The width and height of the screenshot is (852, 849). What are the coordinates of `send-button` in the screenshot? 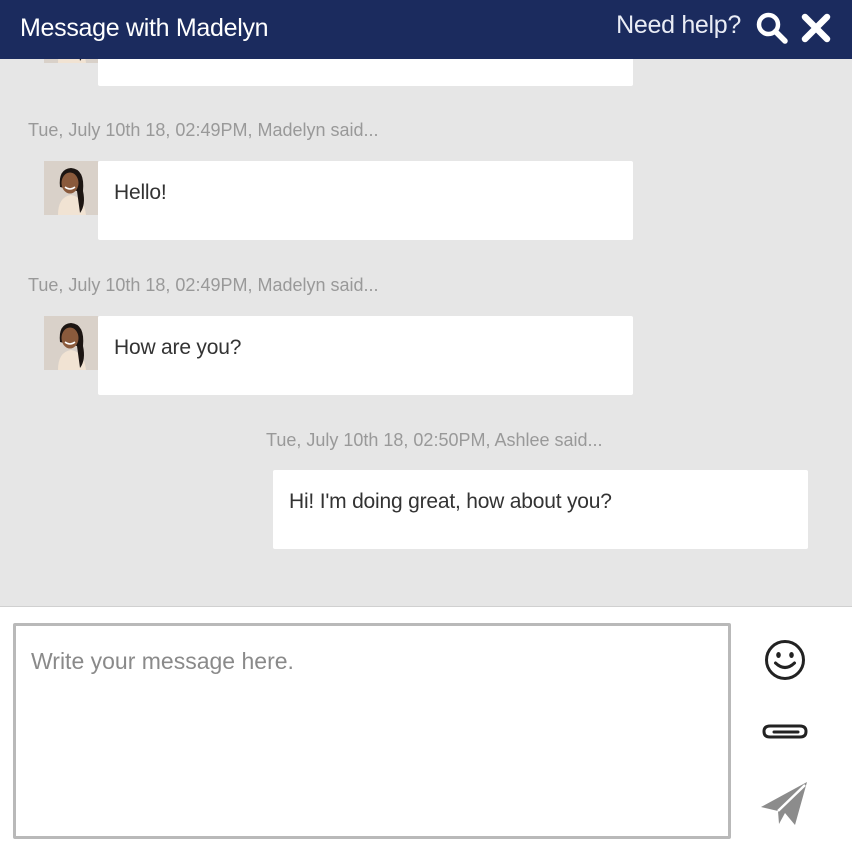 It's located at (785, 804).